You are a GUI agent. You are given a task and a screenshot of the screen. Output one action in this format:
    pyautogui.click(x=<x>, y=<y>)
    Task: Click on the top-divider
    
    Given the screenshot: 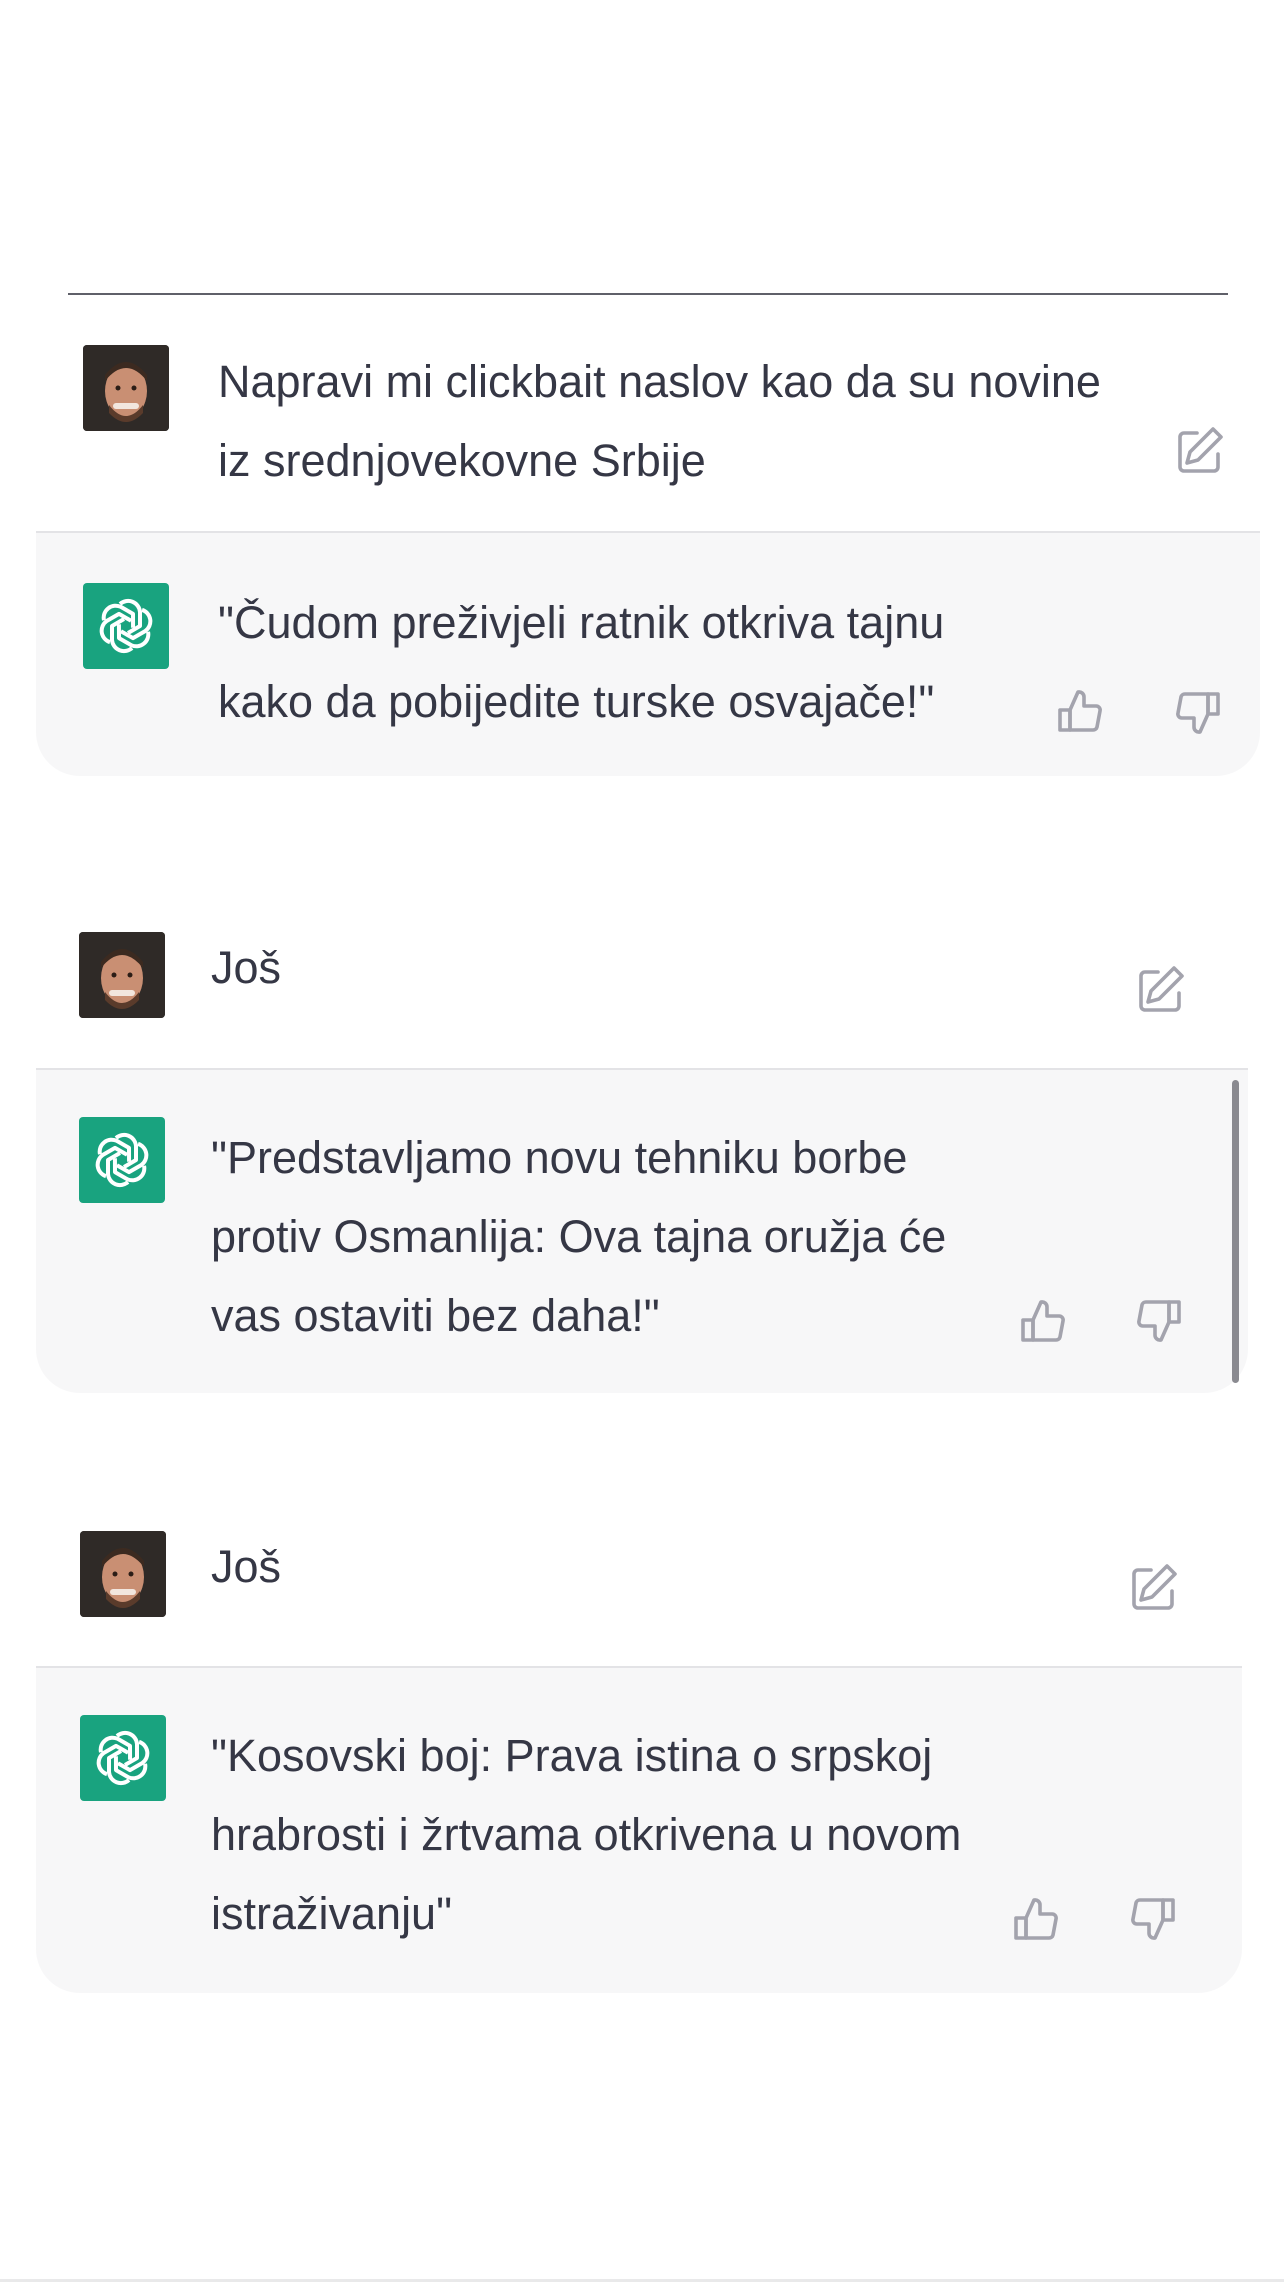 What is the action you would take?
    pyautogui.click(x=648, y=294)
    